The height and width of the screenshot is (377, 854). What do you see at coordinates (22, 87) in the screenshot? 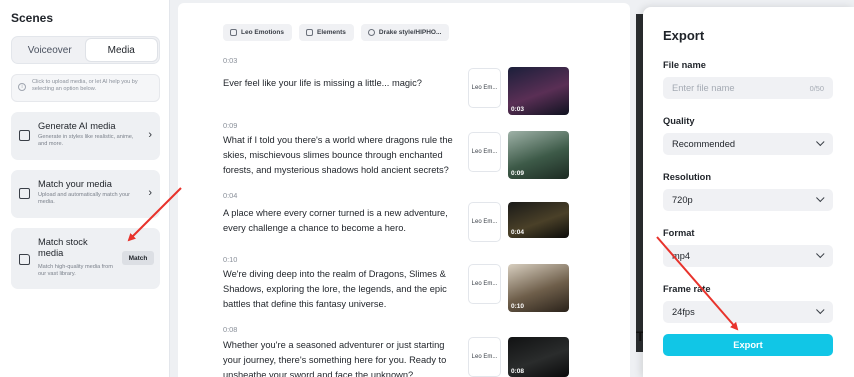
I see `info-icon: i` at bounding box center [22, 87].